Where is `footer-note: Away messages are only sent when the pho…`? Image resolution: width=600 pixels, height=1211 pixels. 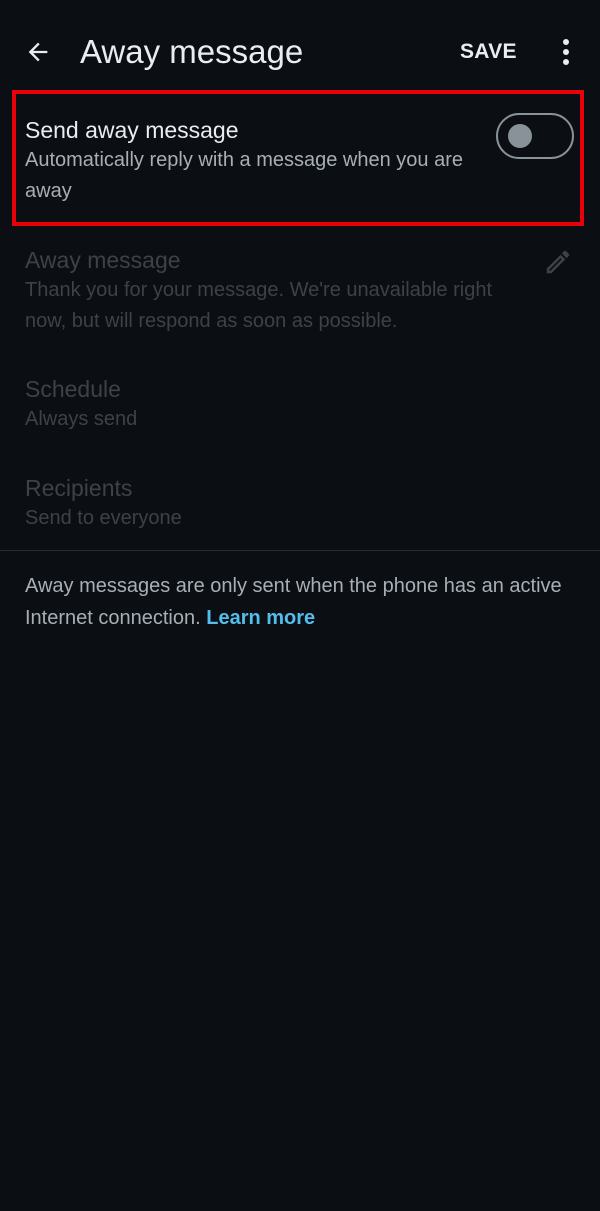 footer-note: Away messages are only sent when the pho… is located at coordinates (295, 602).